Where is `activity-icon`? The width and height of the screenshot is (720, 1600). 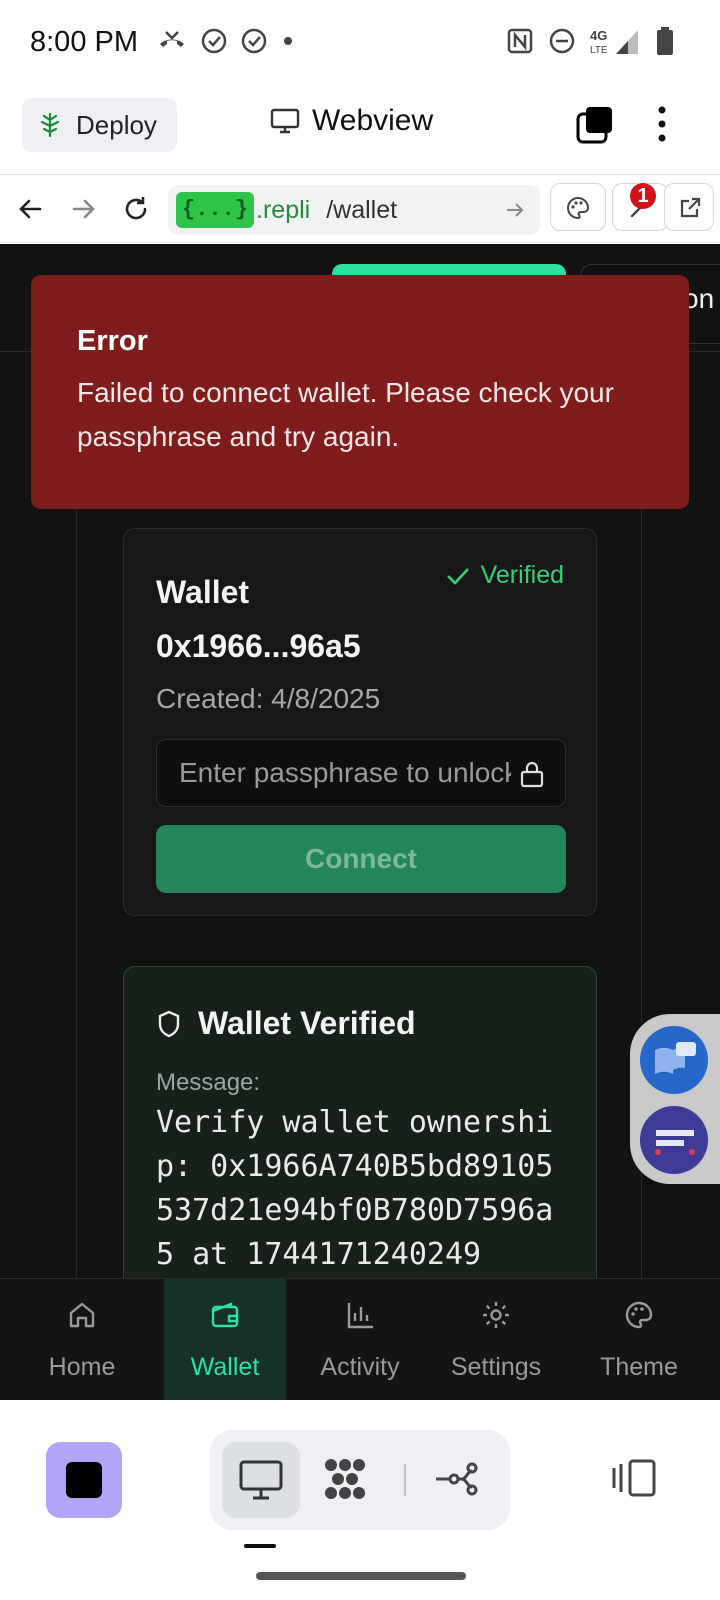
activity-icon is located at coordinates (360, 1316).